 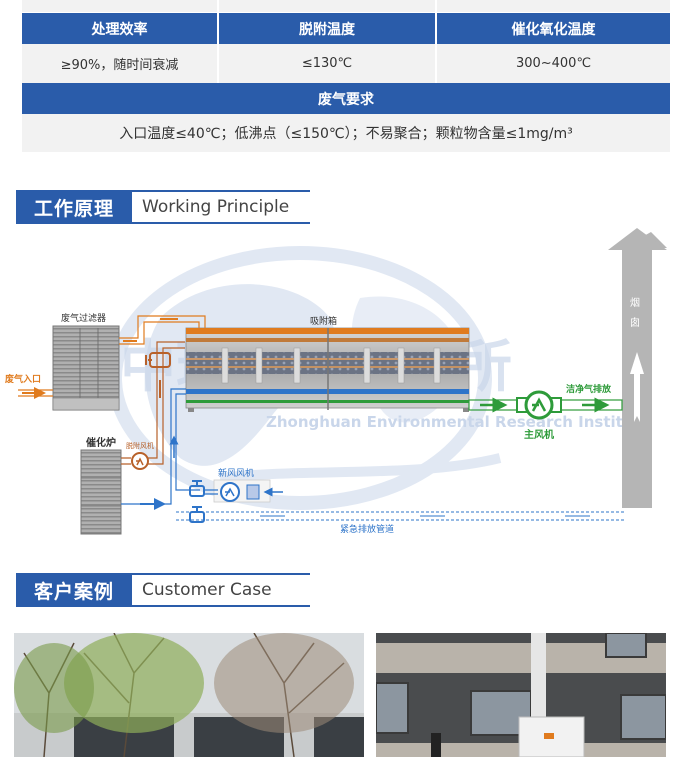 I want to click on section-title-zh: 客户案例, so click(x=74, y=590).